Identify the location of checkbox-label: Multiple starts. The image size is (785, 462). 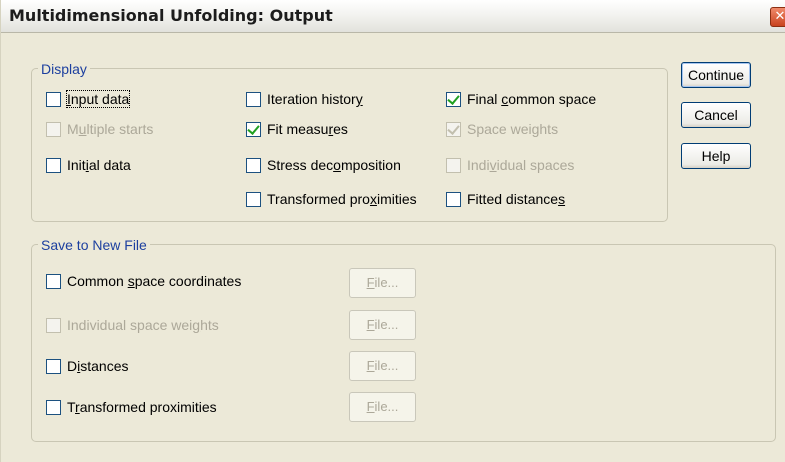
(110, 129).